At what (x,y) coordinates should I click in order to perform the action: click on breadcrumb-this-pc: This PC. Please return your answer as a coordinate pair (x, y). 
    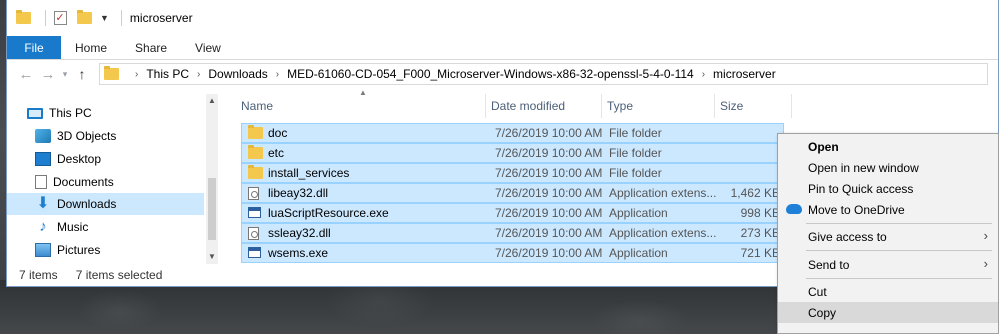
    Looking at the image, I should click on (167, 74).